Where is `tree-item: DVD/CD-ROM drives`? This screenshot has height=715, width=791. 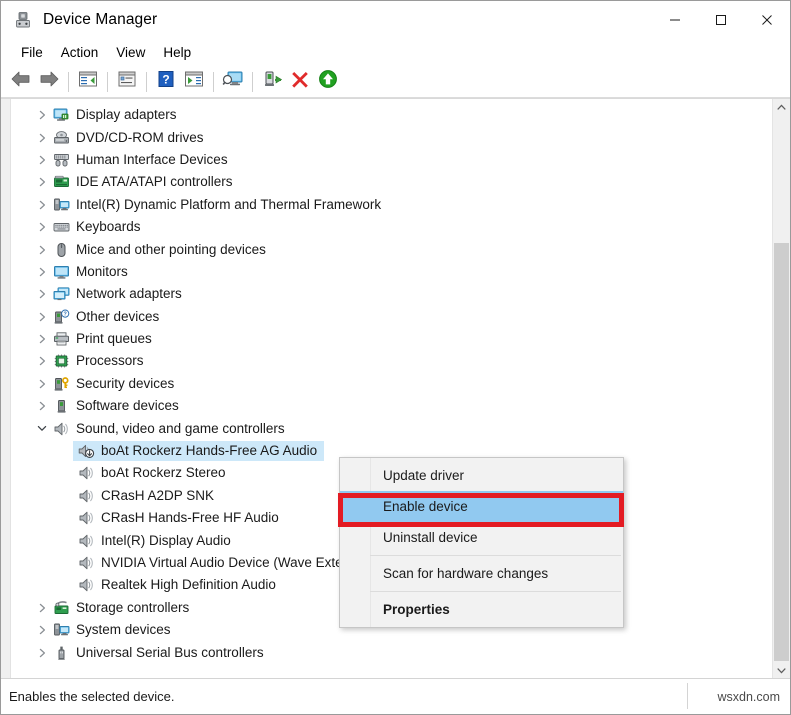
tree-item: DVD/CD-ROM drives is located at coordinates (387, 137).